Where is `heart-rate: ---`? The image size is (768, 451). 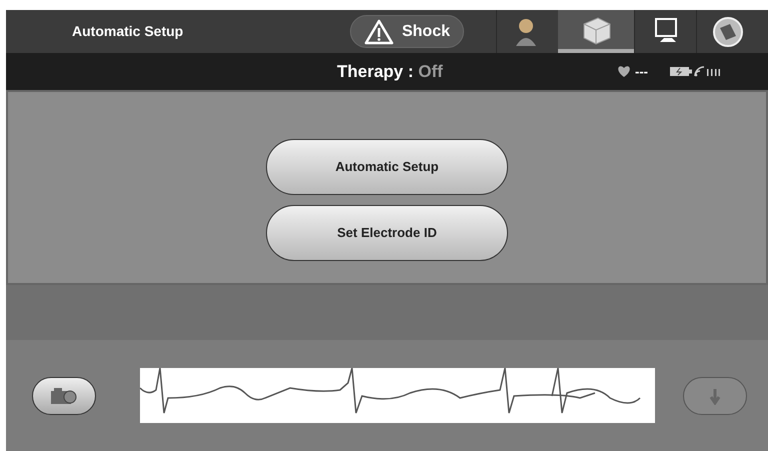 heart-rate: --- is located at coordinates (641, 71).